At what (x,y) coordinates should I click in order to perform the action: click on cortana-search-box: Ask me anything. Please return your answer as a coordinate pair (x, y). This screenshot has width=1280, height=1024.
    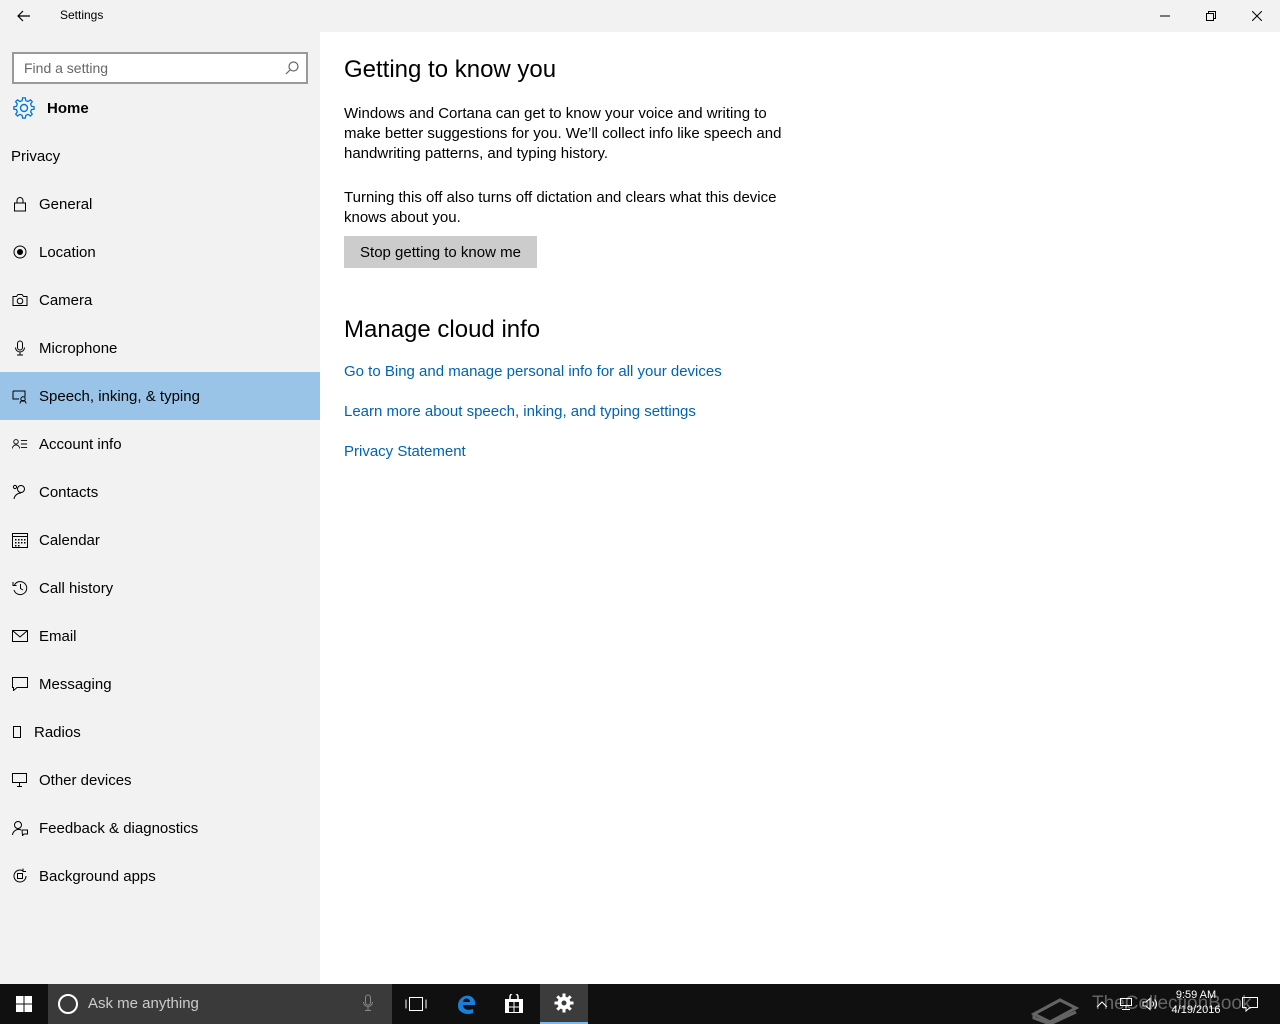
    Looking at the image, I should click on (220, 1004).